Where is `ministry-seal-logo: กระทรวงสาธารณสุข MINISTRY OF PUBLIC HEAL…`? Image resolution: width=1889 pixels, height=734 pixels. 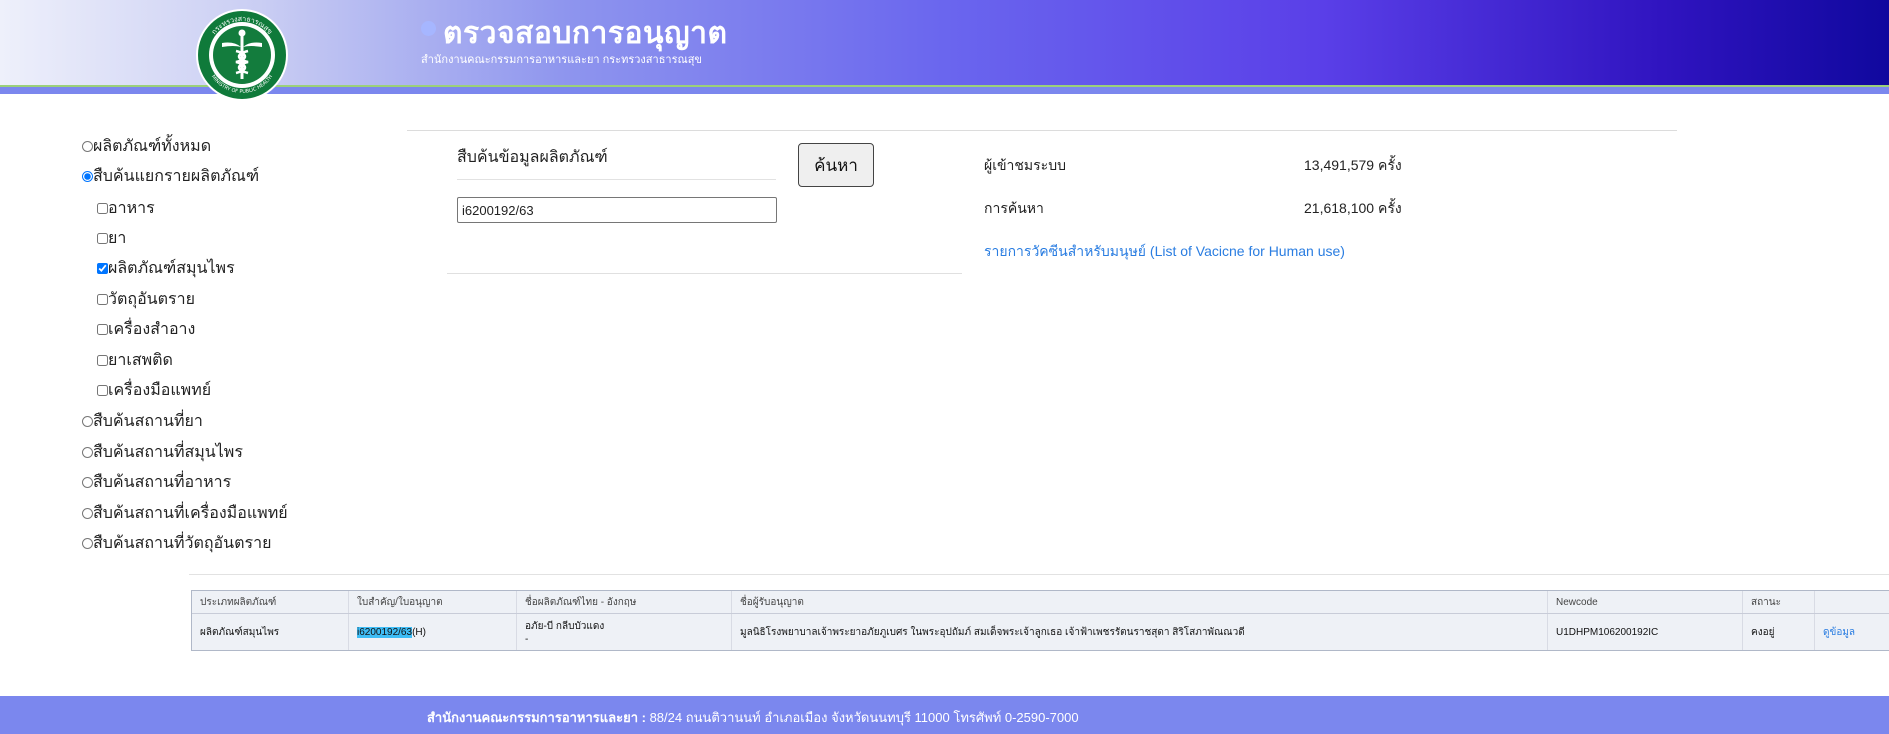
ministry-seal-logo: กระทรวงสาธารณสุข MINISTRY OF PUBLIC HEAL… is located at coordinates (242, 55).